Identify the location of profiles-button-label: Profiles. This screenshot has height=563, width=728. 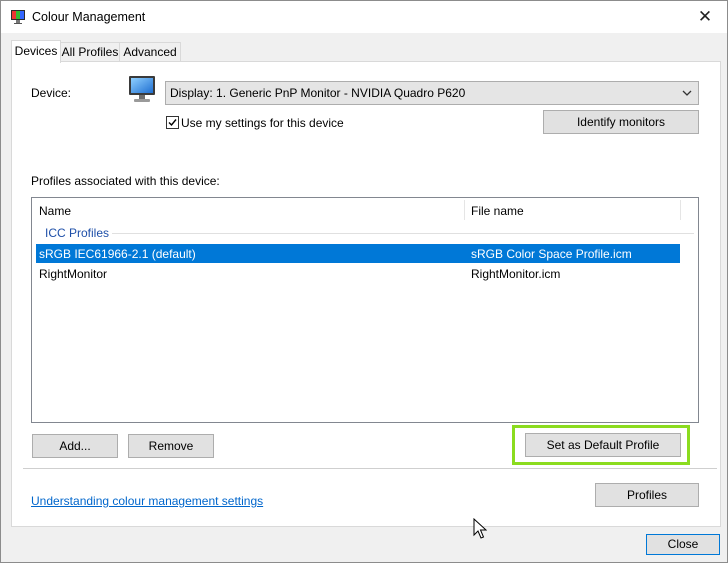
(646, 495).